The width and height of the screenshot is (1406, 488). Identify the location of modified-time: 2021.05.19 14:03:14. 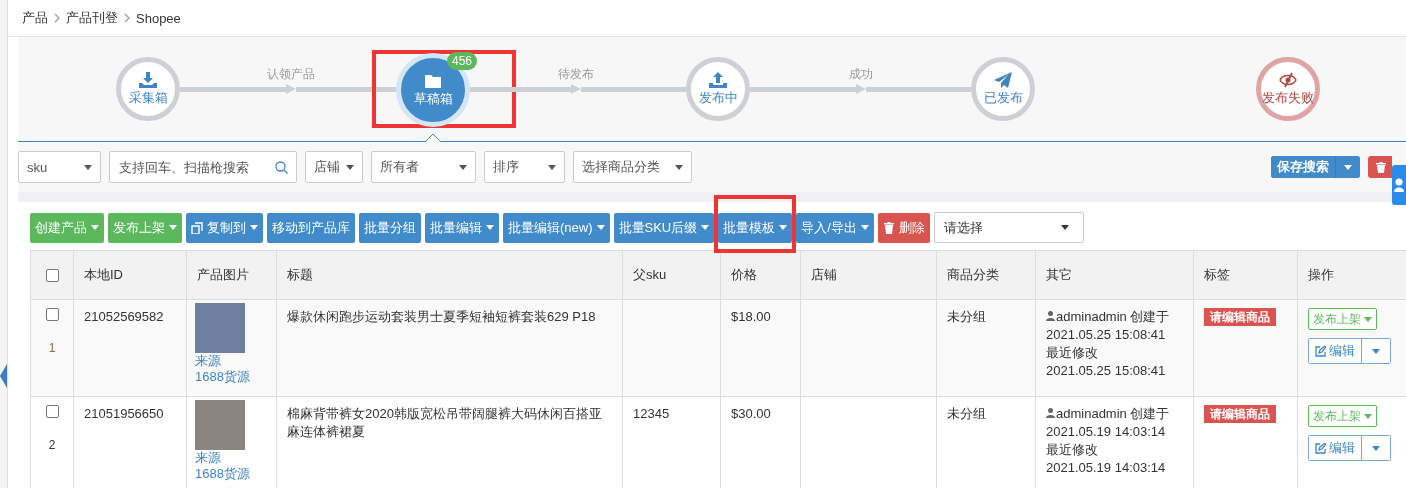
(1106, 468).